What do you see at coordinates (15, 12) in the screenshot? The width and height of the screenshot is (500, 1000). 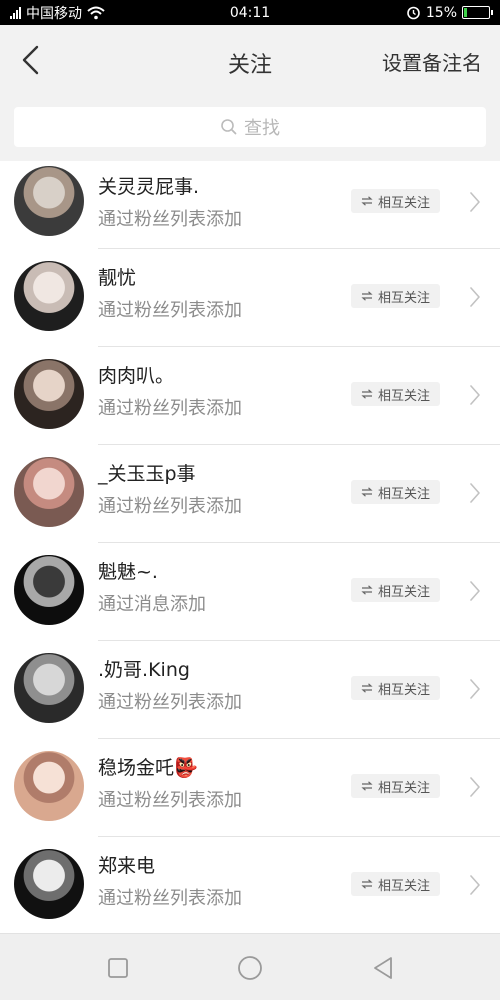 I see `signal-icon` at bounding box center [15, 12].